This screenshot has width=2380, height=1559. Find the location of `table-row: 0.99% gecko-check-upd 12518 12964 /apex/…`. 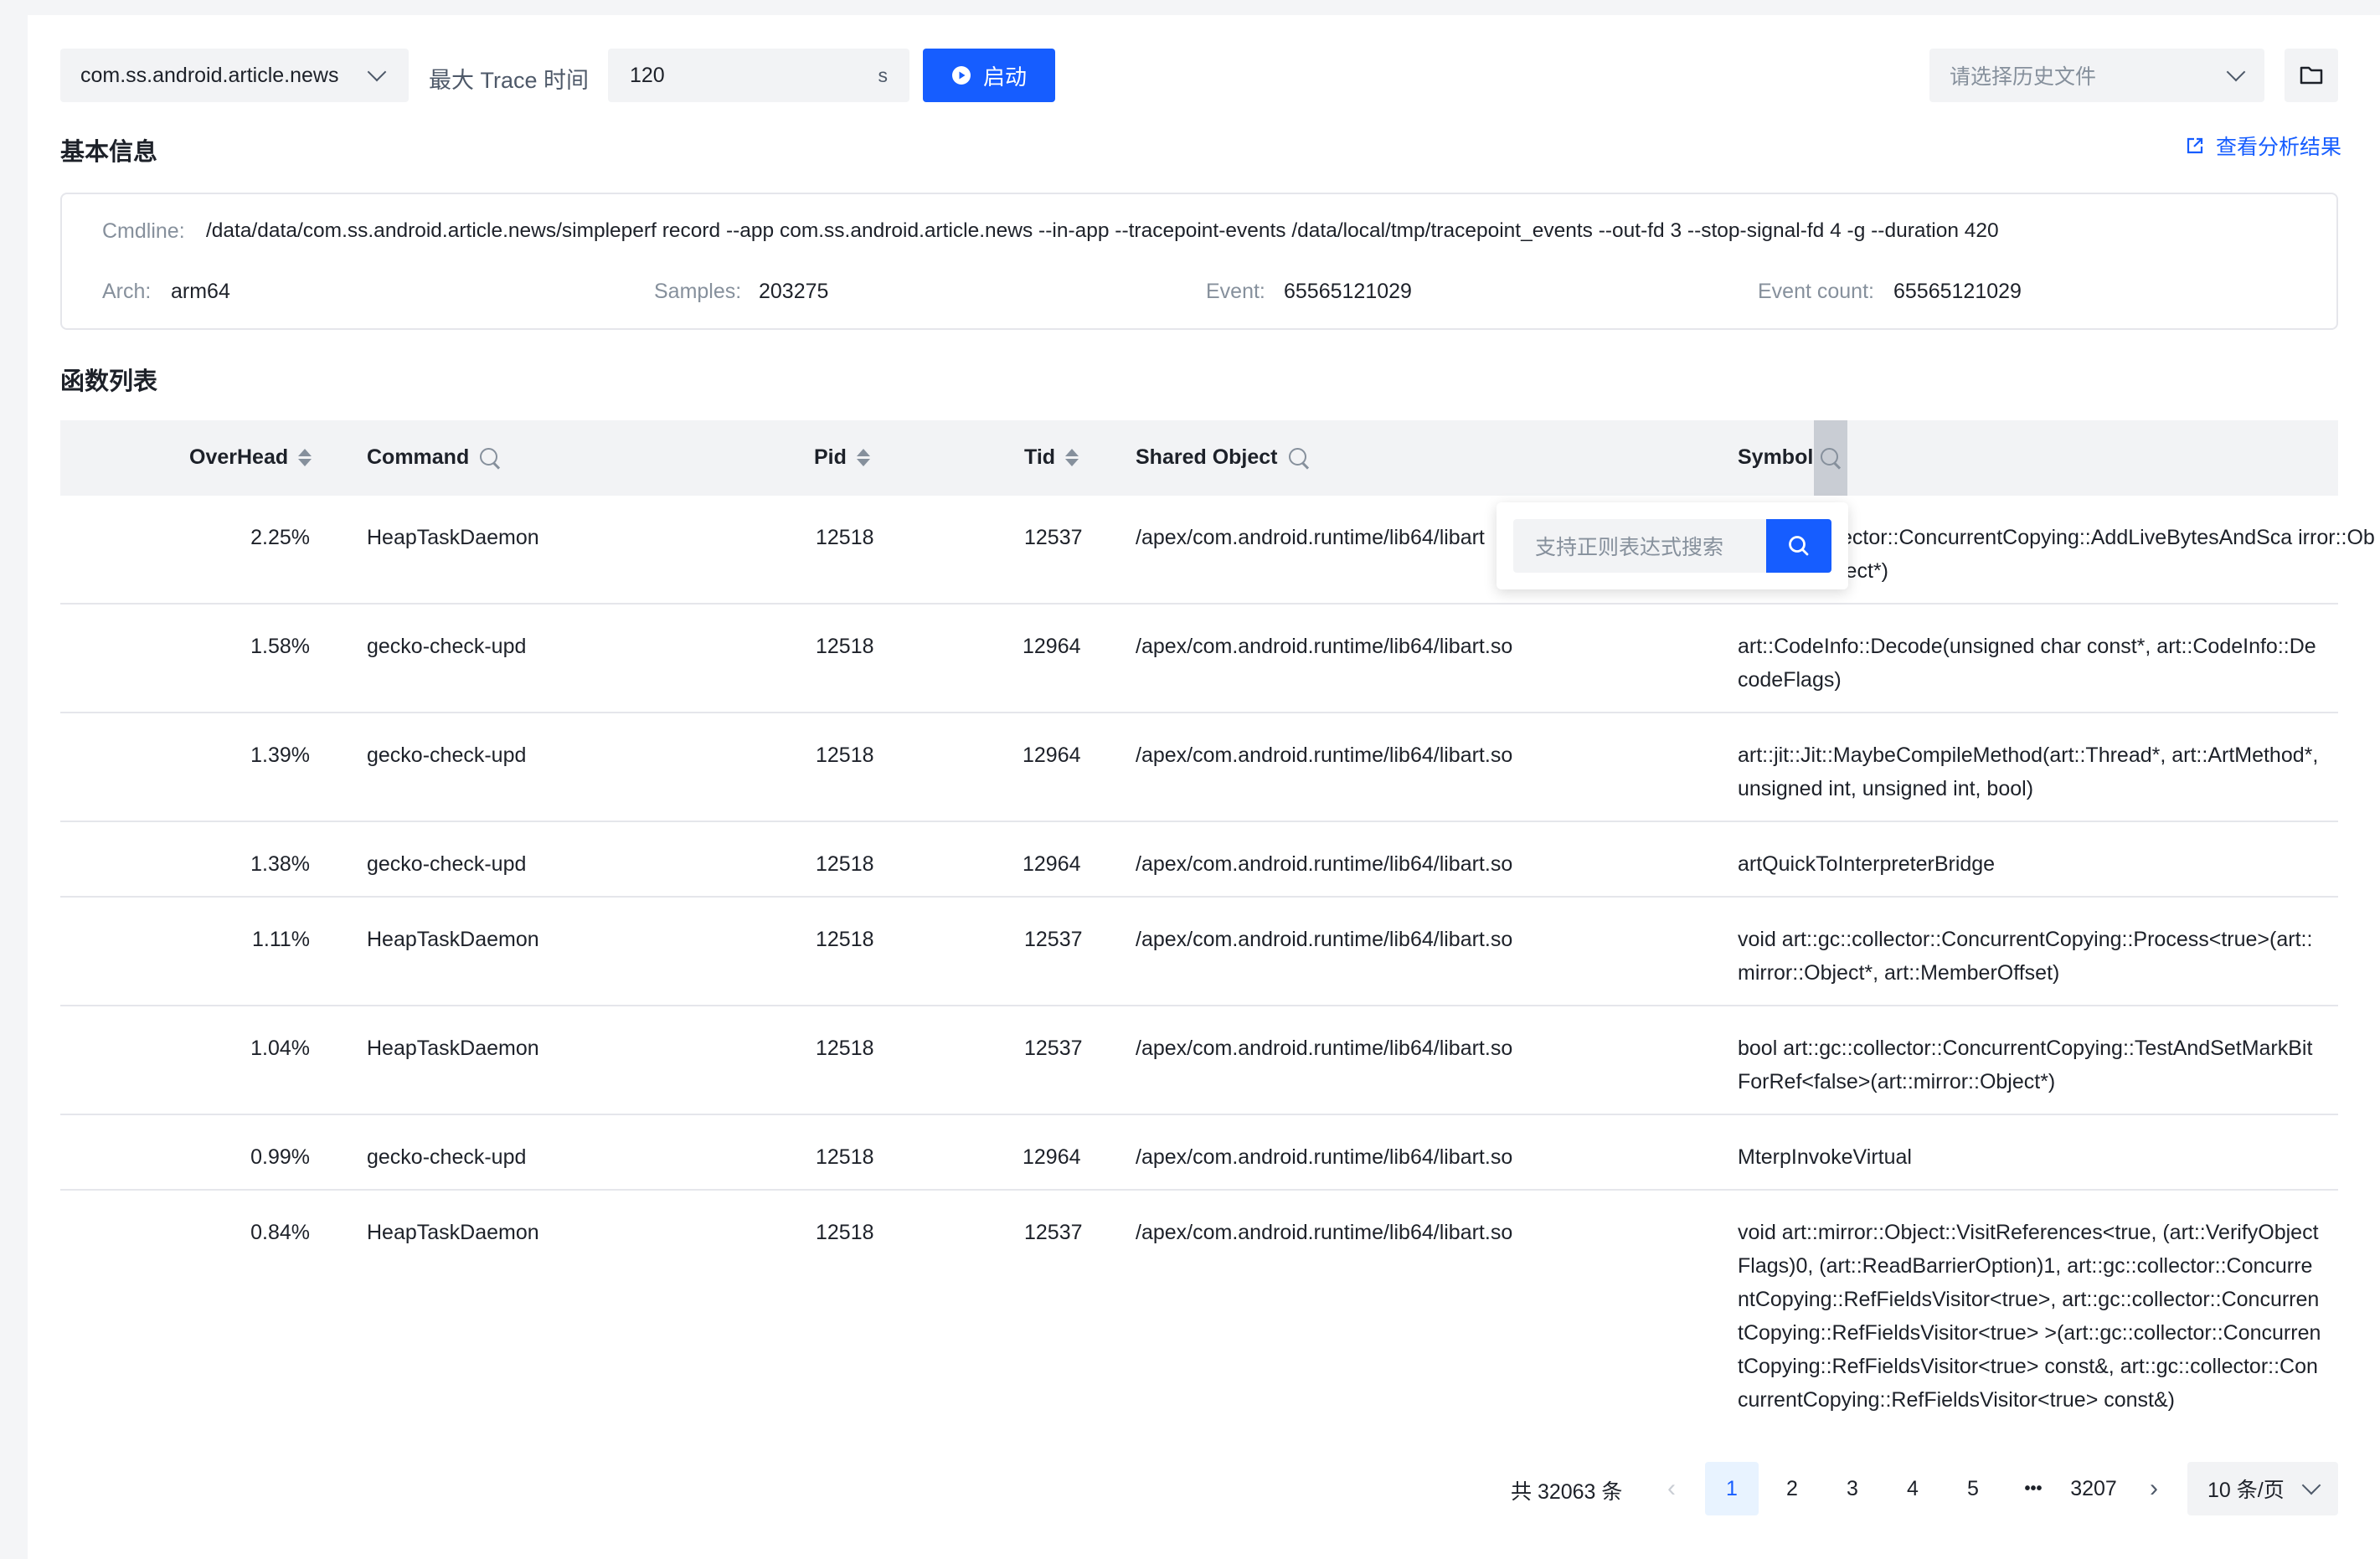

table-row: 0.99% gecko-check-upd 12518 12964 /apex/… is located at coordinates (1199, 1153).